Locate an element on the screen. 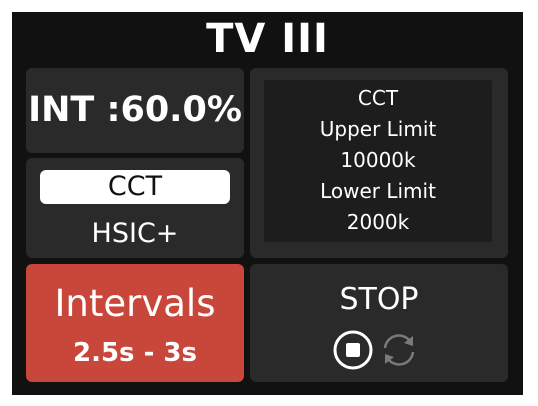 The width and height of the screenshot is (538, 406). intensity-panel: INT :60.0% is located at coordinates (135, 110).